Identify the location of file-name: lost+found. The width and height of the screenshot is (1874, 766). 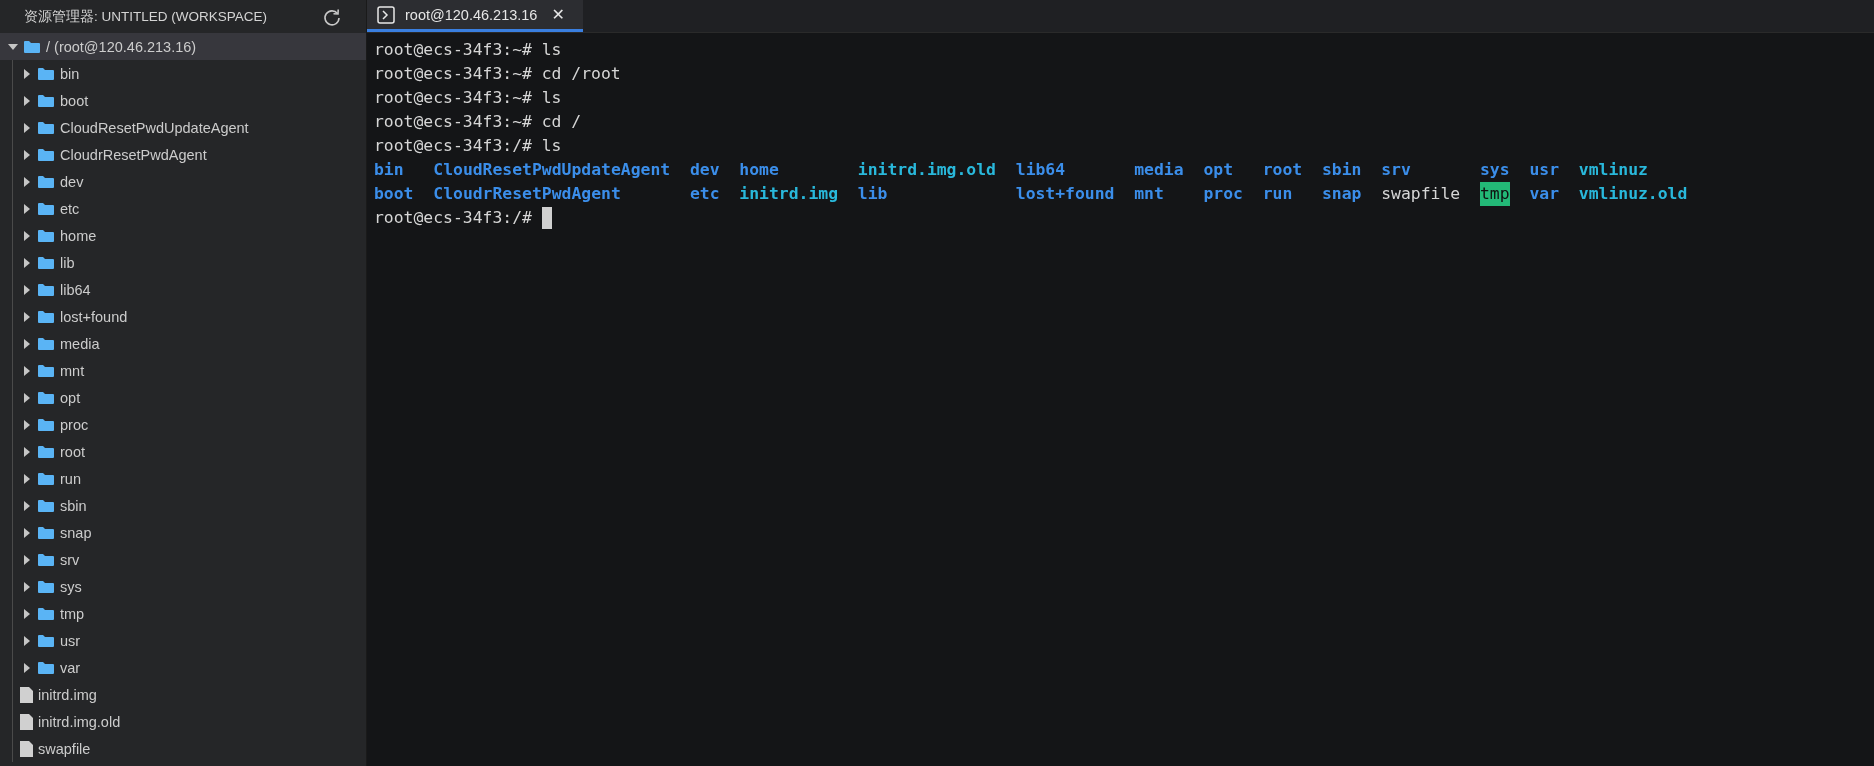
(1065, 194).